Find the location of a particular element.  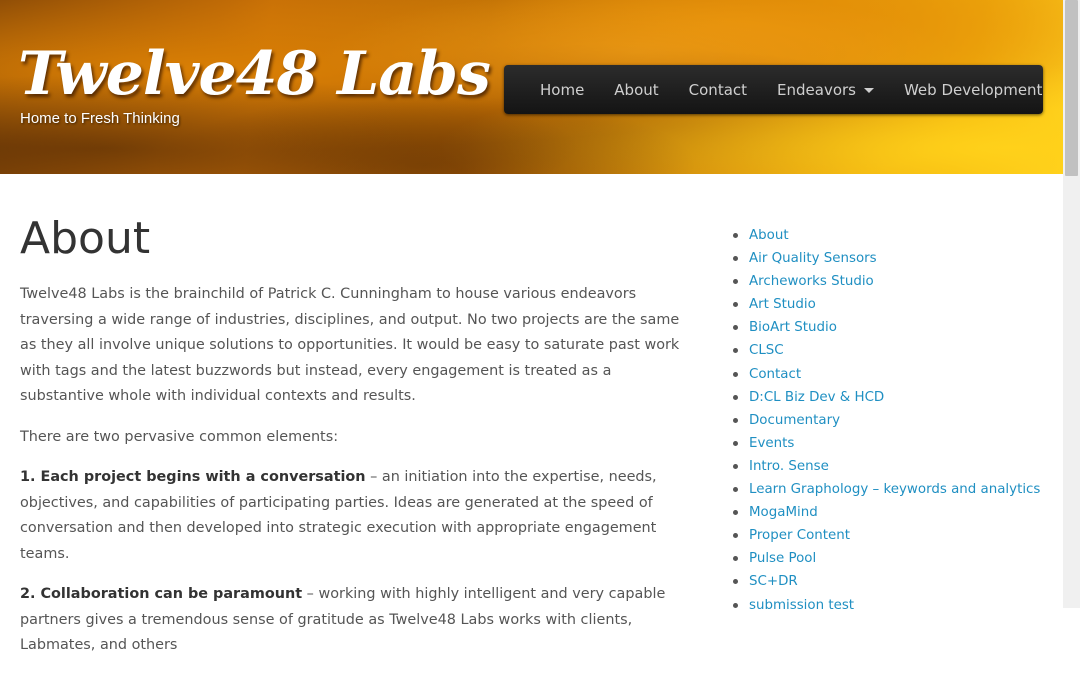

sidebar-item: About is located at coordinates (893, 235).